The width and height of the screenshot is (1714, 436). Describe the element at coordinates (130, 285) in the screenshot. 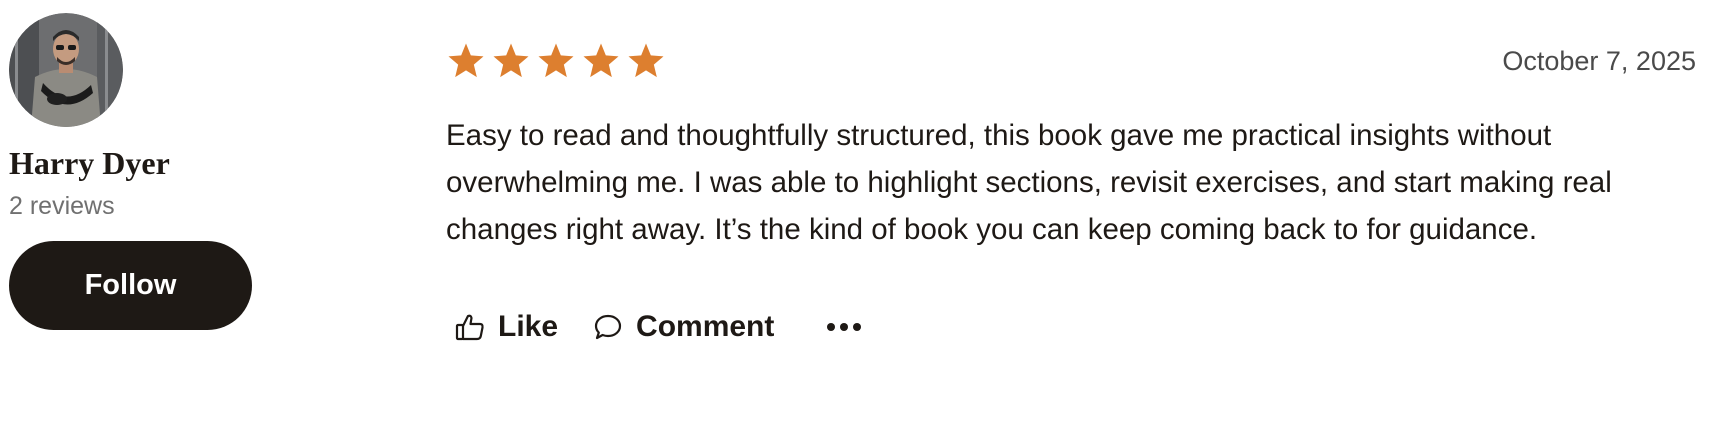

I see `follow-button: Follow` at that location.